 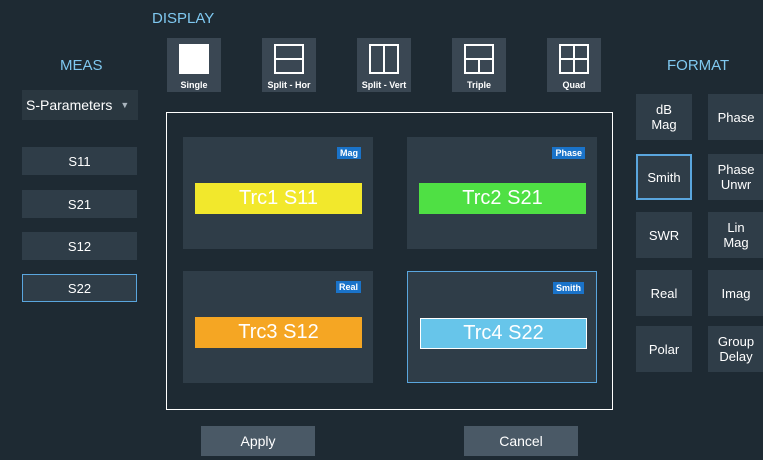 I want to click on format-tag: Smith, so click(x=568, y=288).